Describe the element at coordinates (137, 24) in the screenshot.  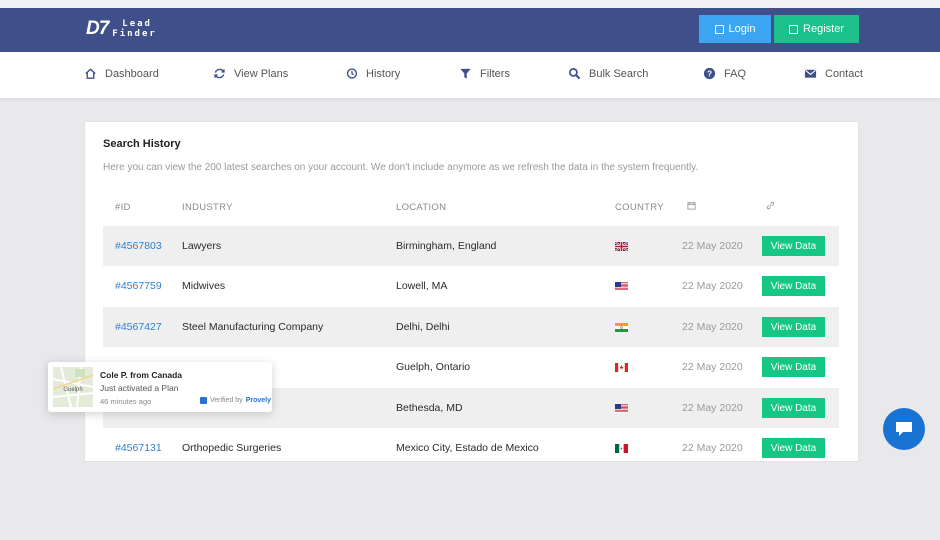
I see `logo-text-line1: Lead` at that location.